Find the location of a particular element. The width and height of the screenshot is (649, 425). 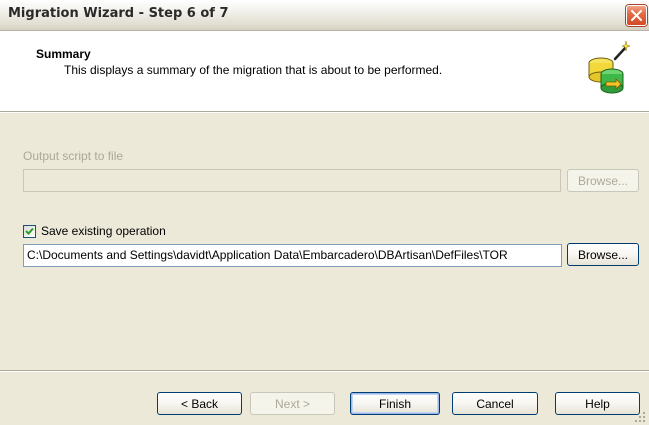

close-icon is located at coordinates (636, 15).